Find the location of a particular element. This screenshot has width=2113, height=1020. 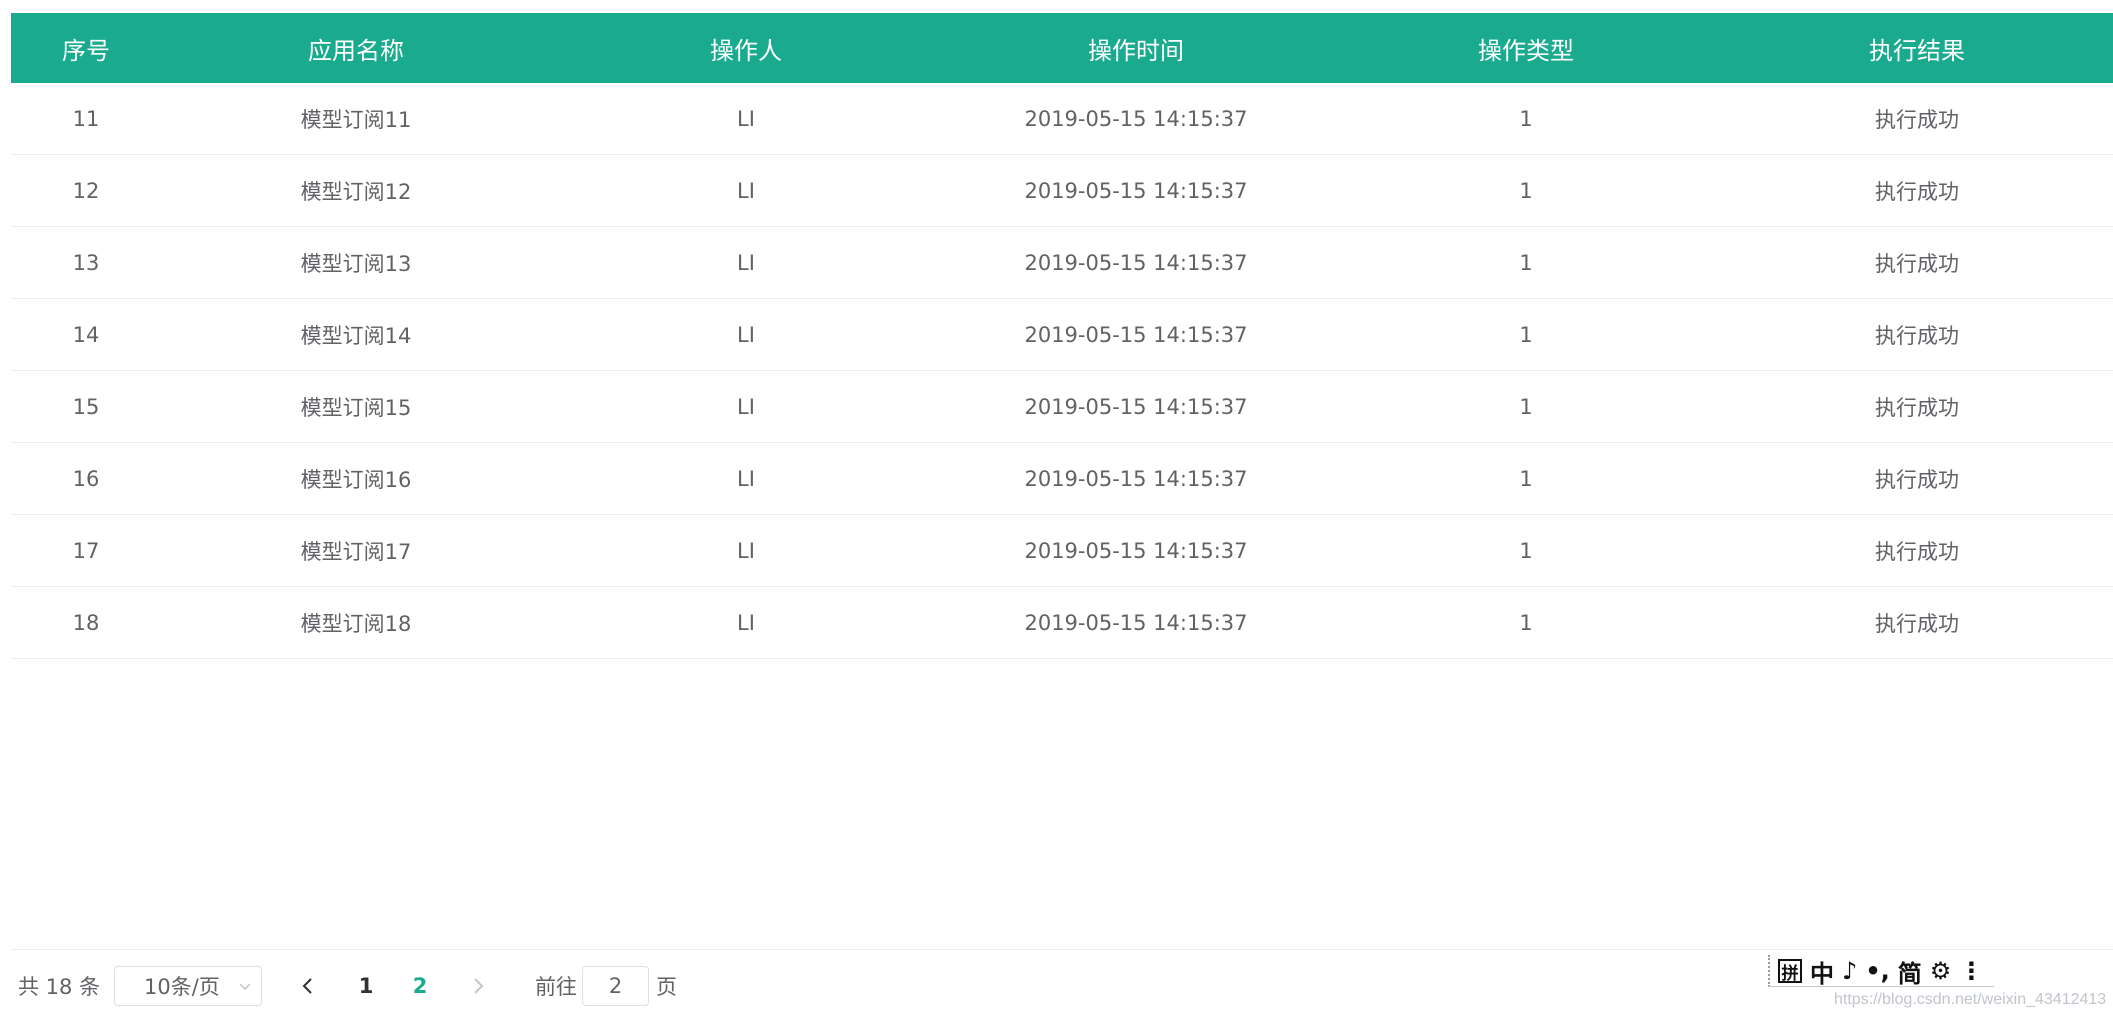

column-header-operation-time: 操作时间 is located at coordinates (1136, 48).